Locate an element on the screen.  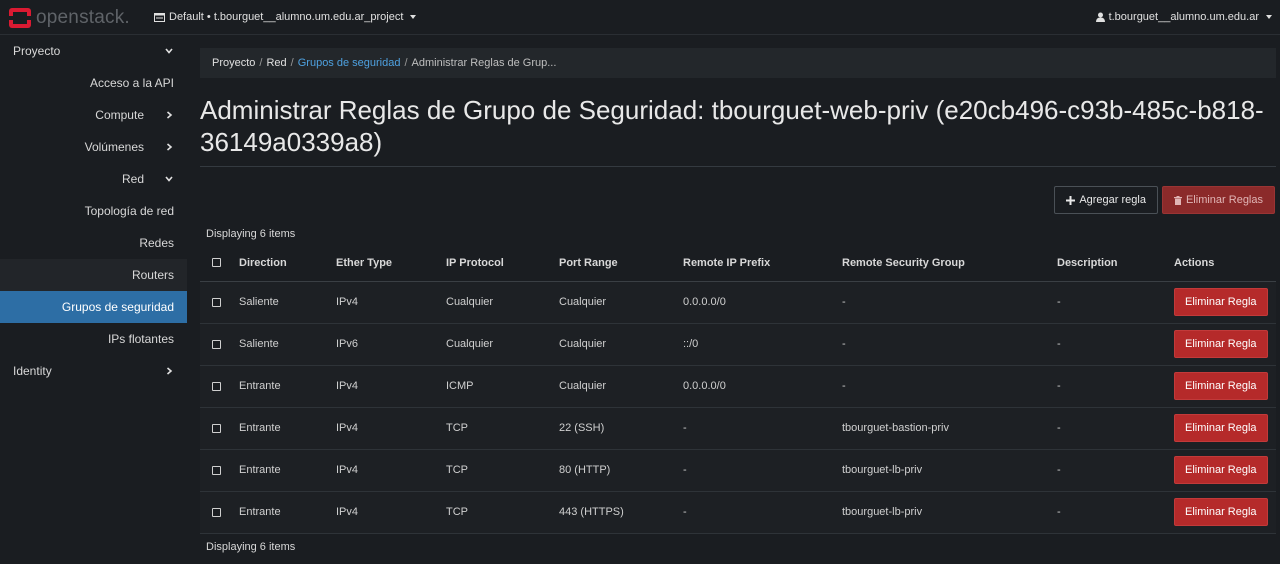
column-header-description: Description is located at coordinates (1109, 263).